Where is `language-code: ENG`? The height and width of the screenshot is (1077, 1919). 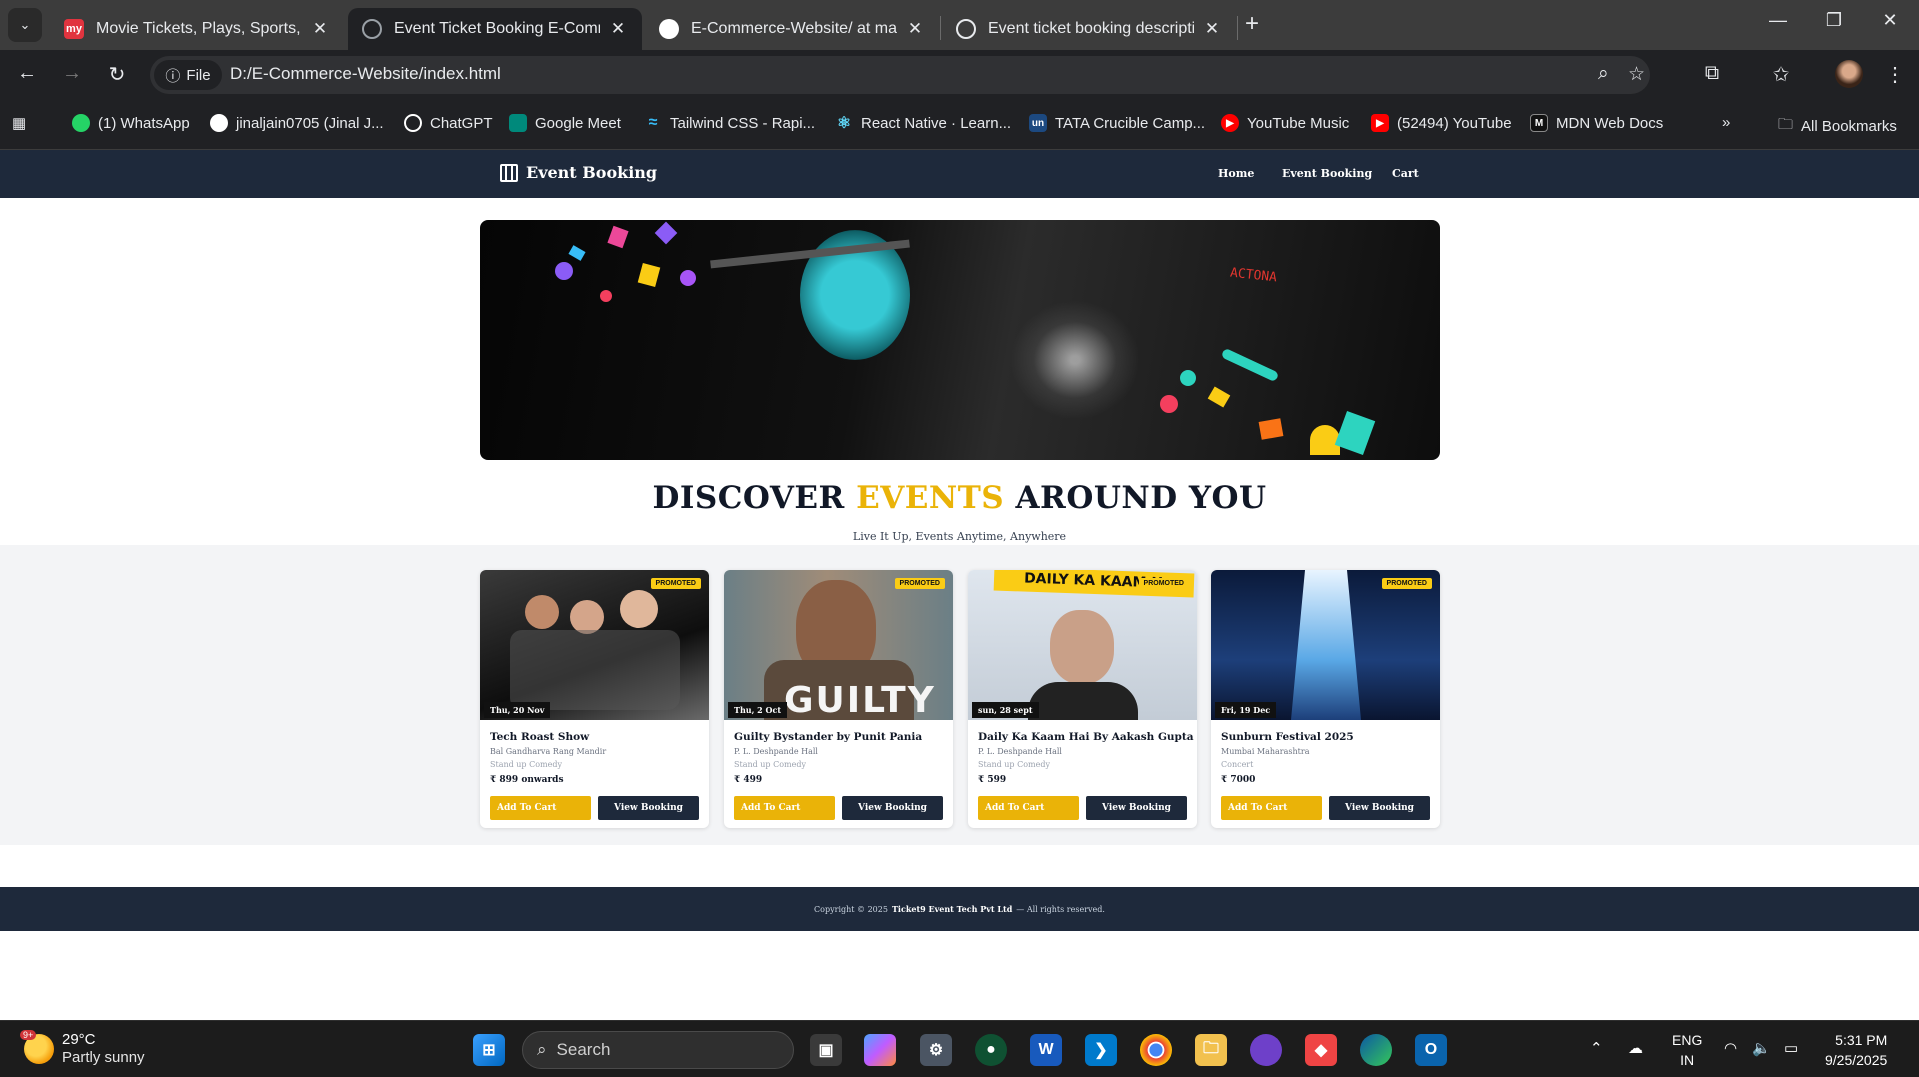 language-code: ENG is located at coordinates (1687, 1040).